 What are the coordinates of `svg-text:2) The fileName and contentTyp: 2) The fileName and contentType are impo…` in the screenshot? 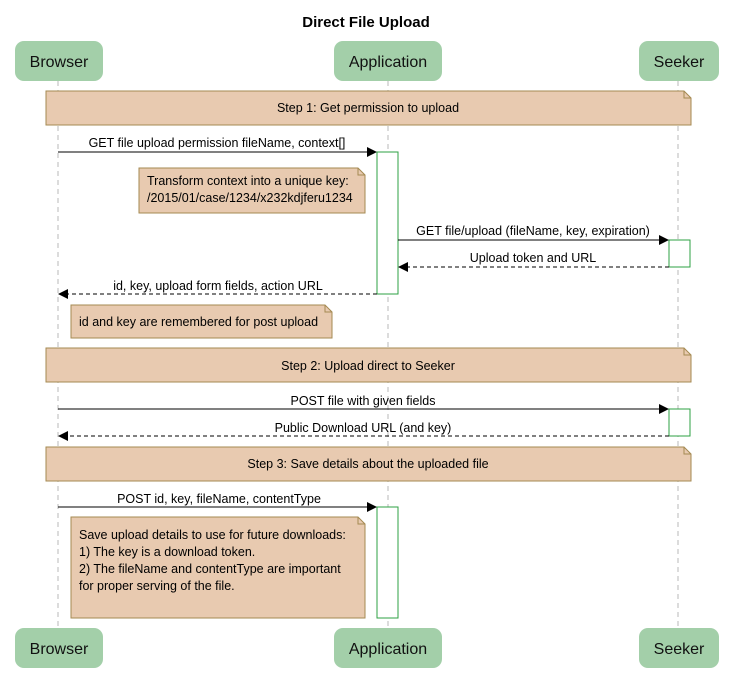 It's located at (210, 569).